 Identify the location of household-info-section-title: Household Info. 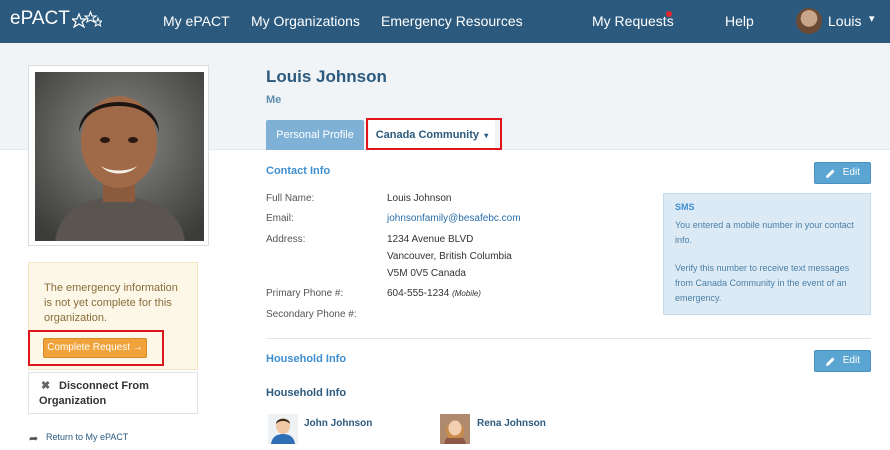
(306, 359).